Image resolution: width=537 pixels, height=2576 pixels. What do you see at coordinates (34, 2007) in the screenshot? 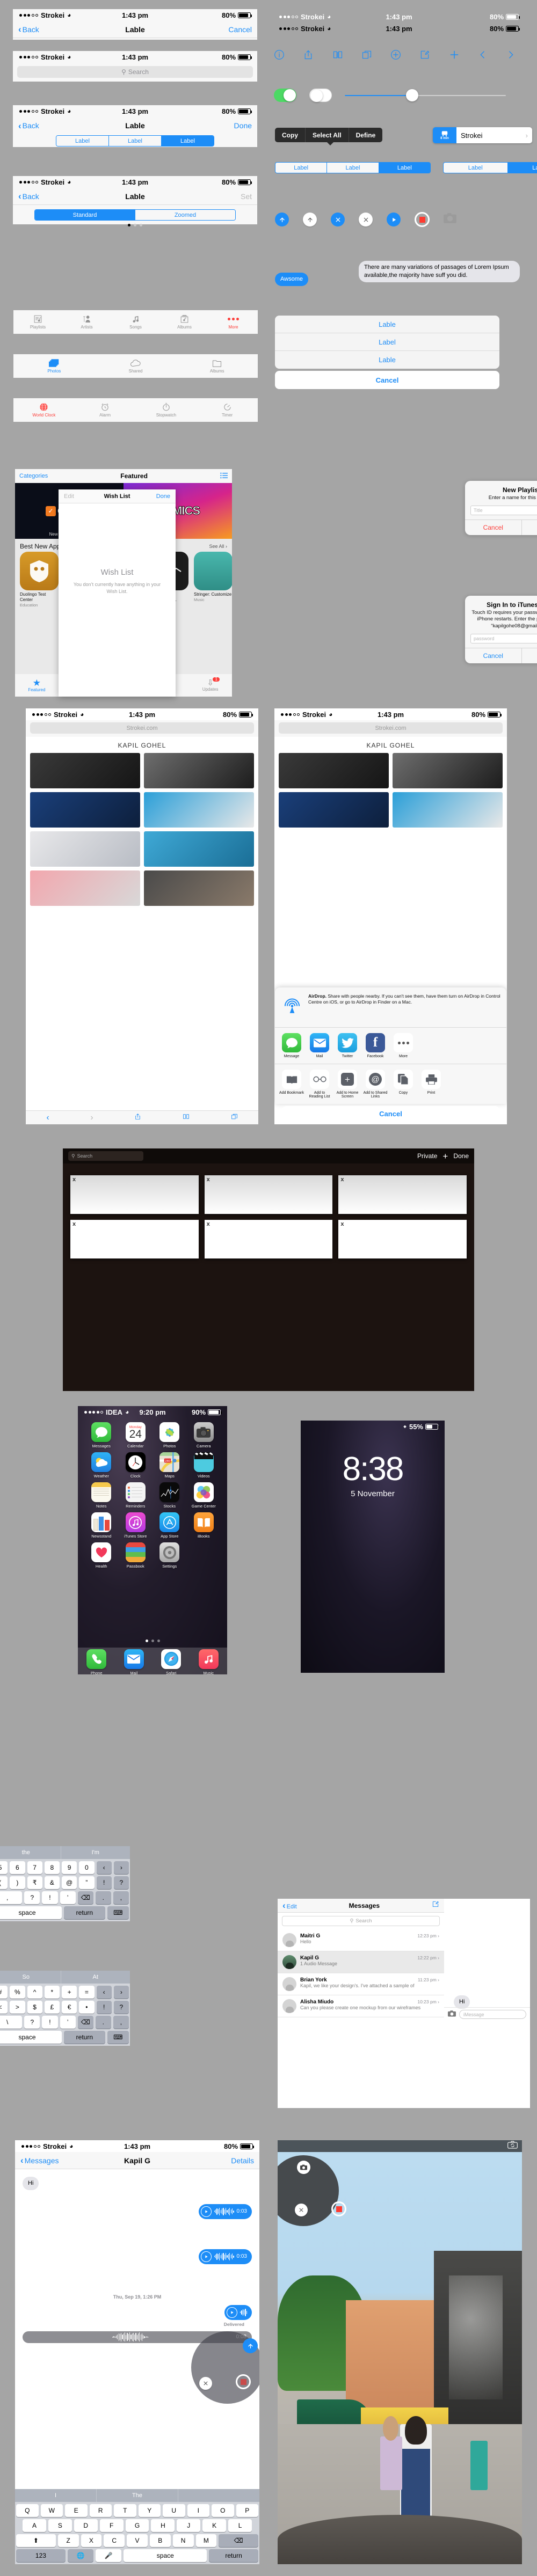
I see `key-dollar: $` at bounding box center [34, 2007].